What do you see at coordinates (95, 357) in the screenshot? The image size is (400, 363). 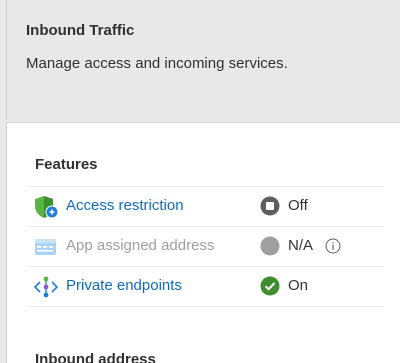 I see `inbound-address-heading: Inbound address` at bounding box center [95, 357].